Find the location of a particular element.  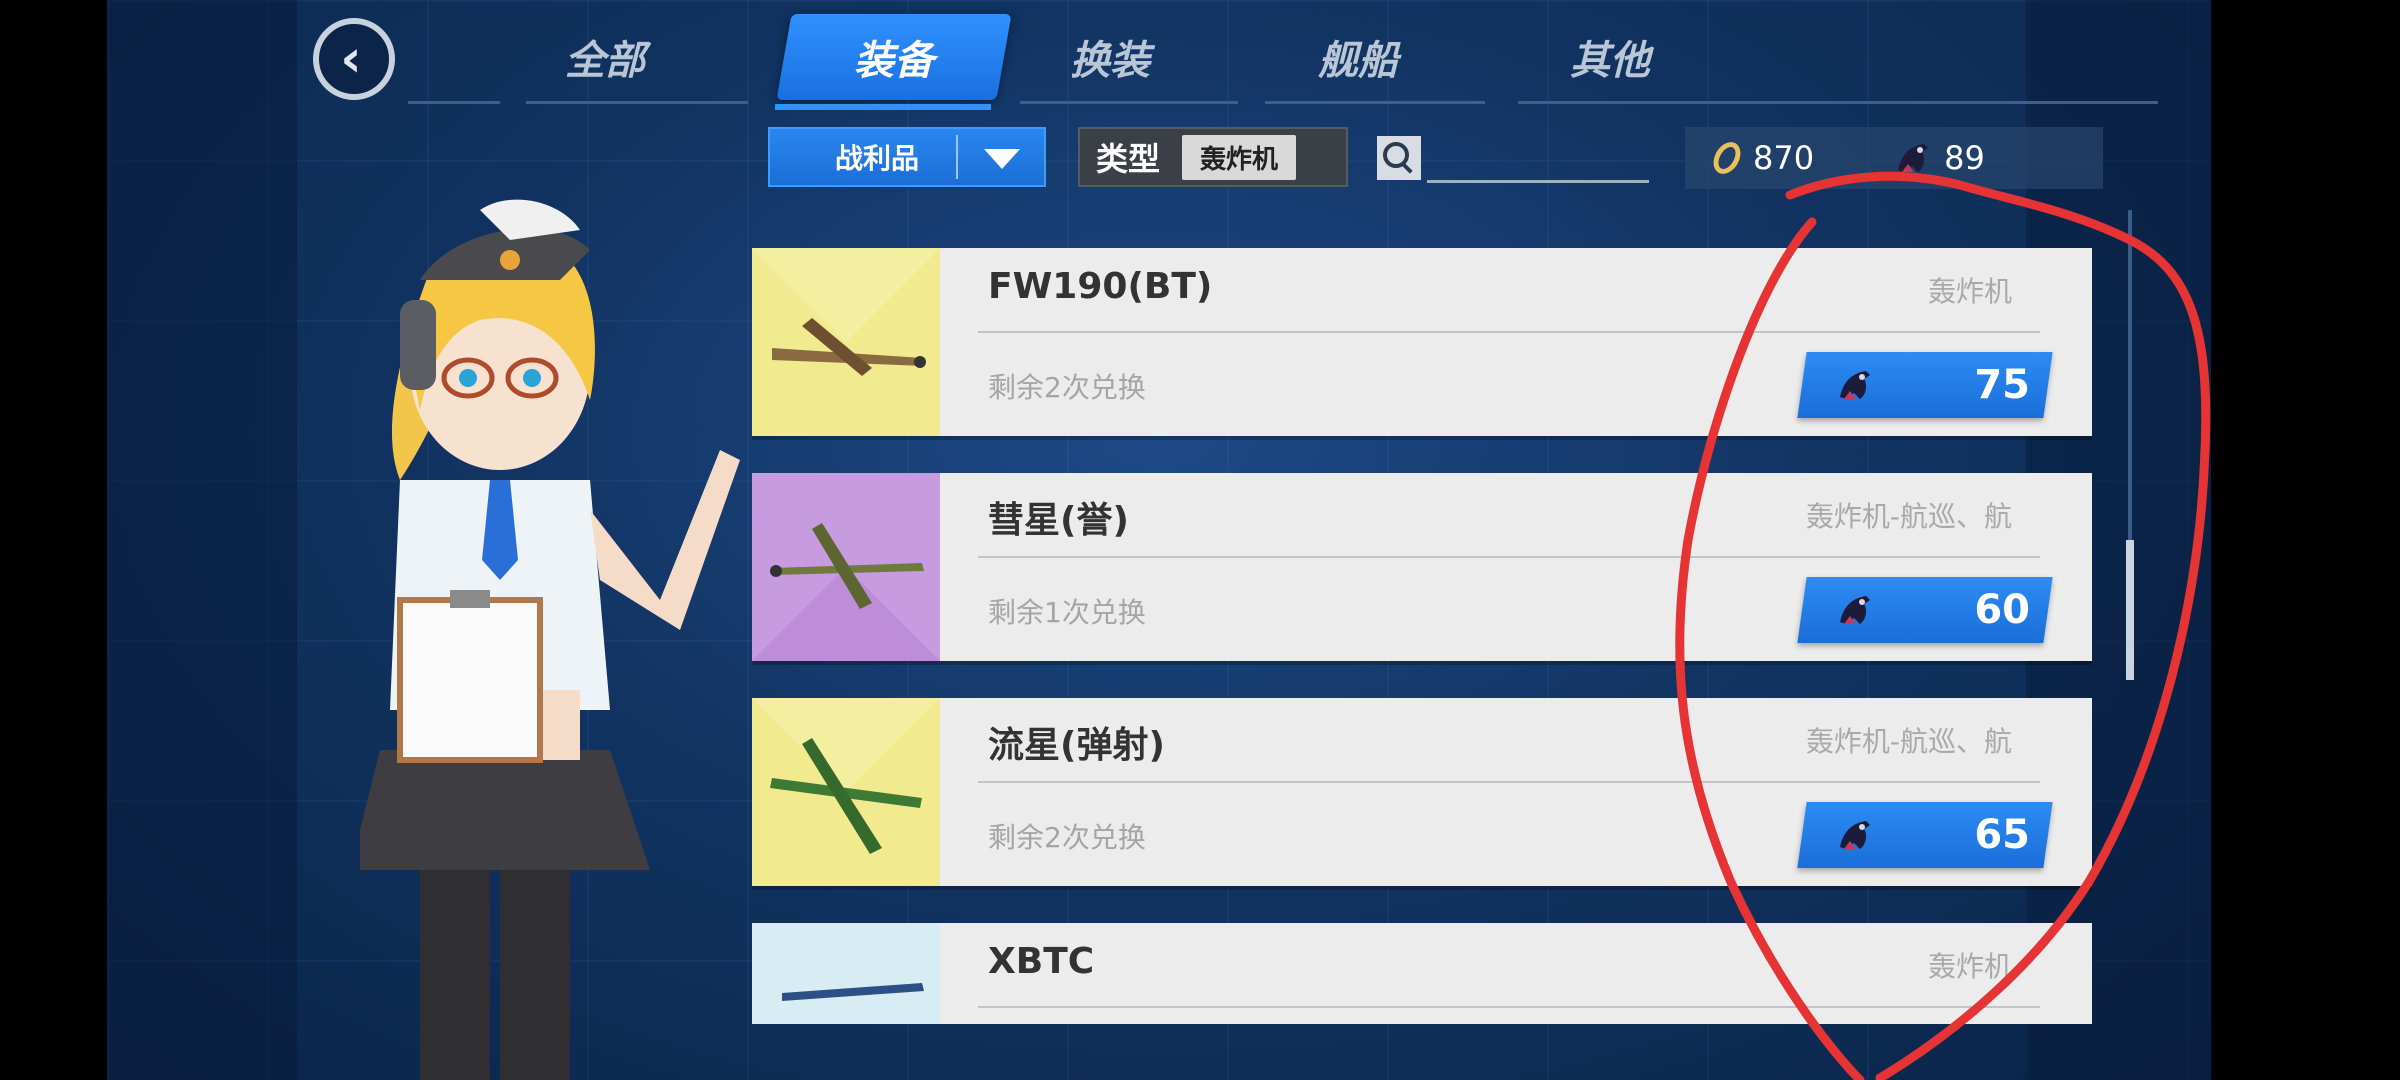

type-filter-value: 轰炸机 is located at coordinates (1239, 157).